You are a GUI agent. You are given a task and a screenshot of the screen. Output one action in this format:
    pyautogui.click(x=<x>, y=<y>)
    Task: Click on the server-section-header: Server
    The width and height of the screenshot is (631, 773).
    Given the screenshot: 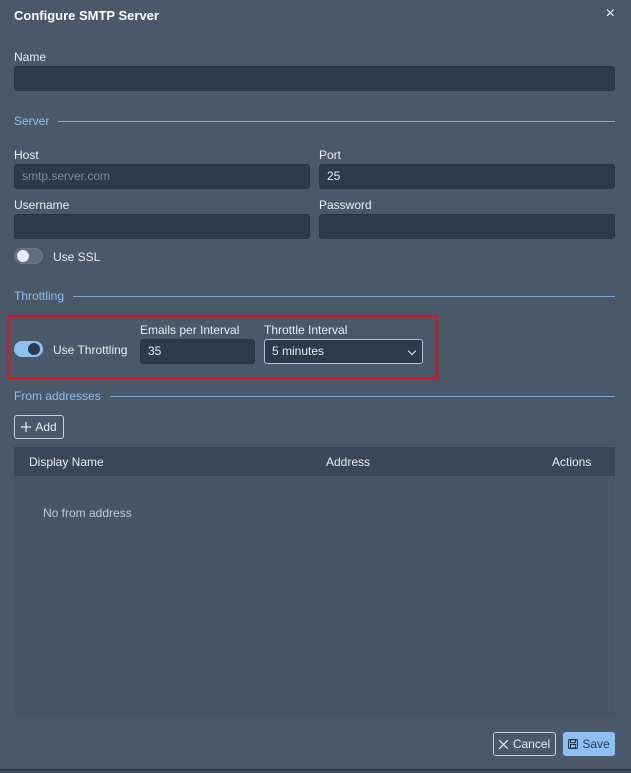 What is the action you would take?
    pyautogui.click(x=314, y=121)
    